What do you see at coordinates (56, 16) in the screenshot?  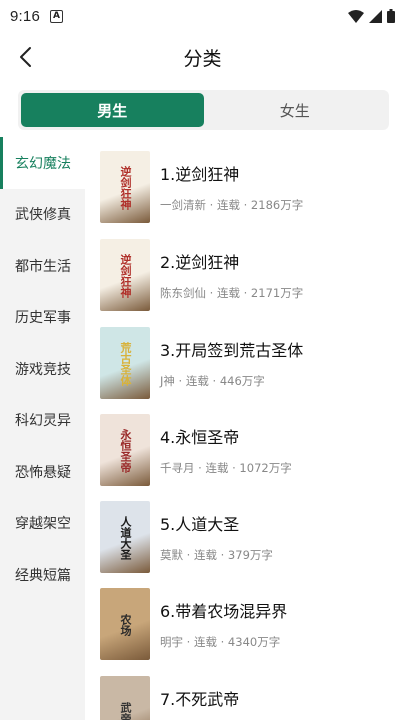 I see `notification-icon: A` at bounding box center [56, 16].